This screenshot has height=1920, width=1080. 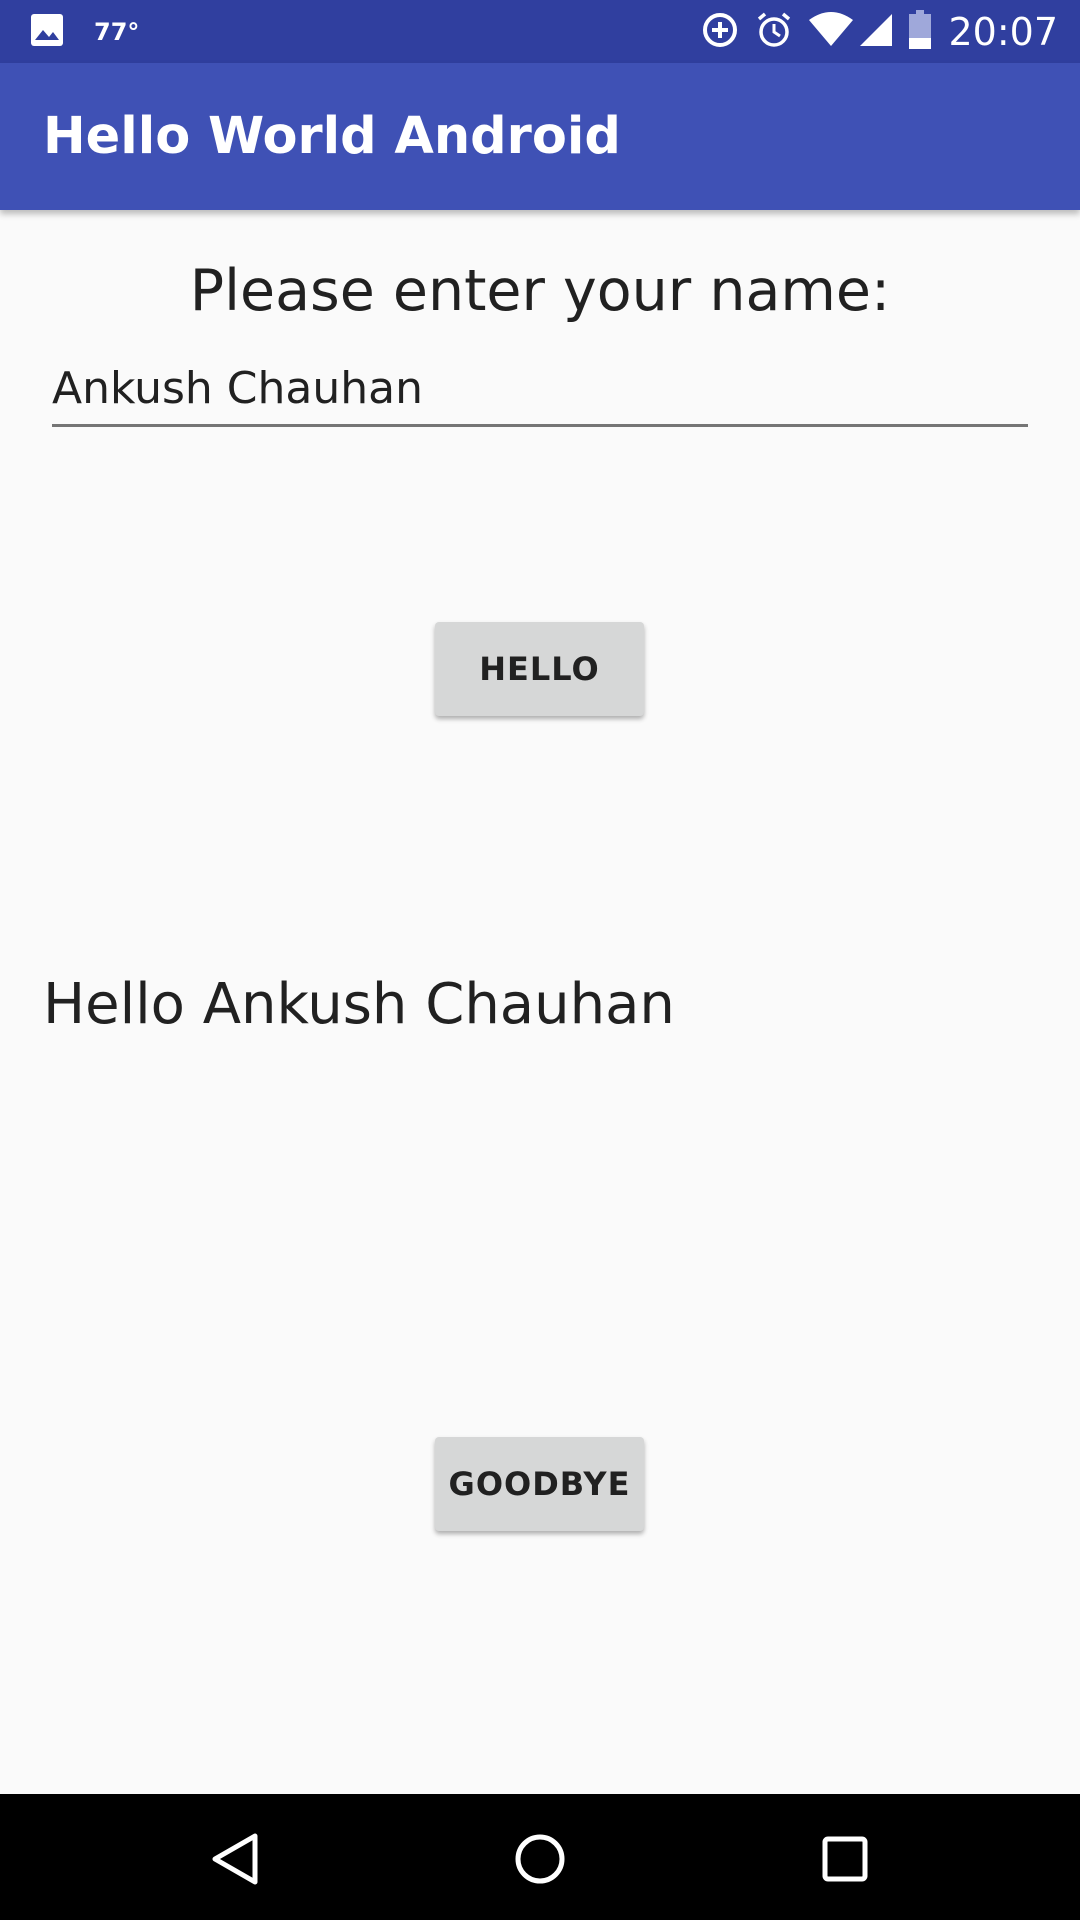 What do you see at coordinates (1003, 31) in the screenshot?
I see `clock-text: 20:07` at bounding box center [1003, 31].